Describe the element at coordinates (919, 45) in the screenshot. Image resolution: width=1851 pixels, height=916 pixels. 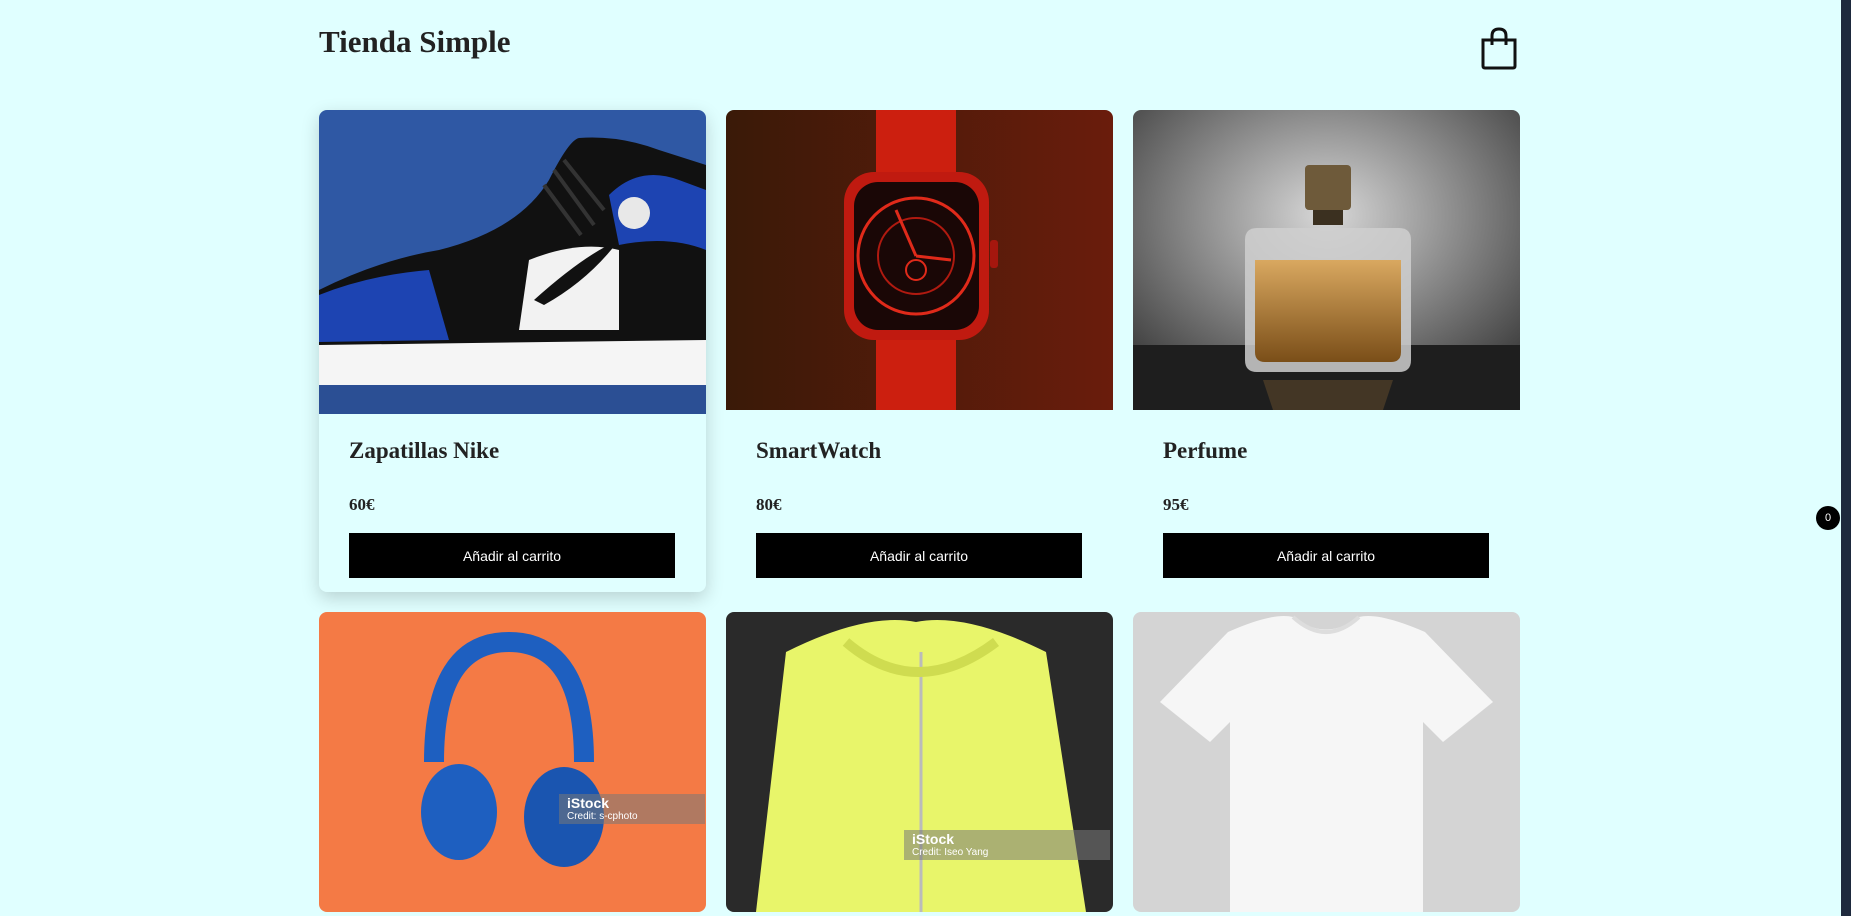
I see `site-header: Tienda Simple` at that location.